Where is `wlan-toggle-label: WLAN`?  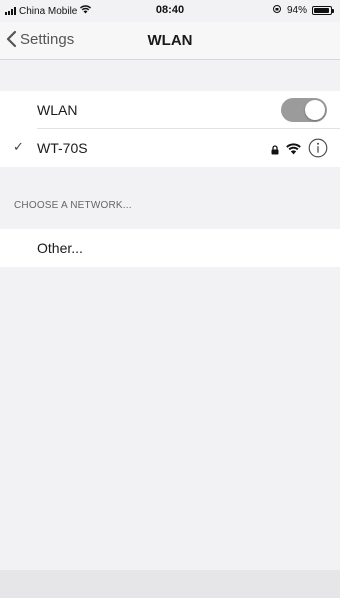
wlan-toggle-label: WLAN is located at coordinates (57, 110).